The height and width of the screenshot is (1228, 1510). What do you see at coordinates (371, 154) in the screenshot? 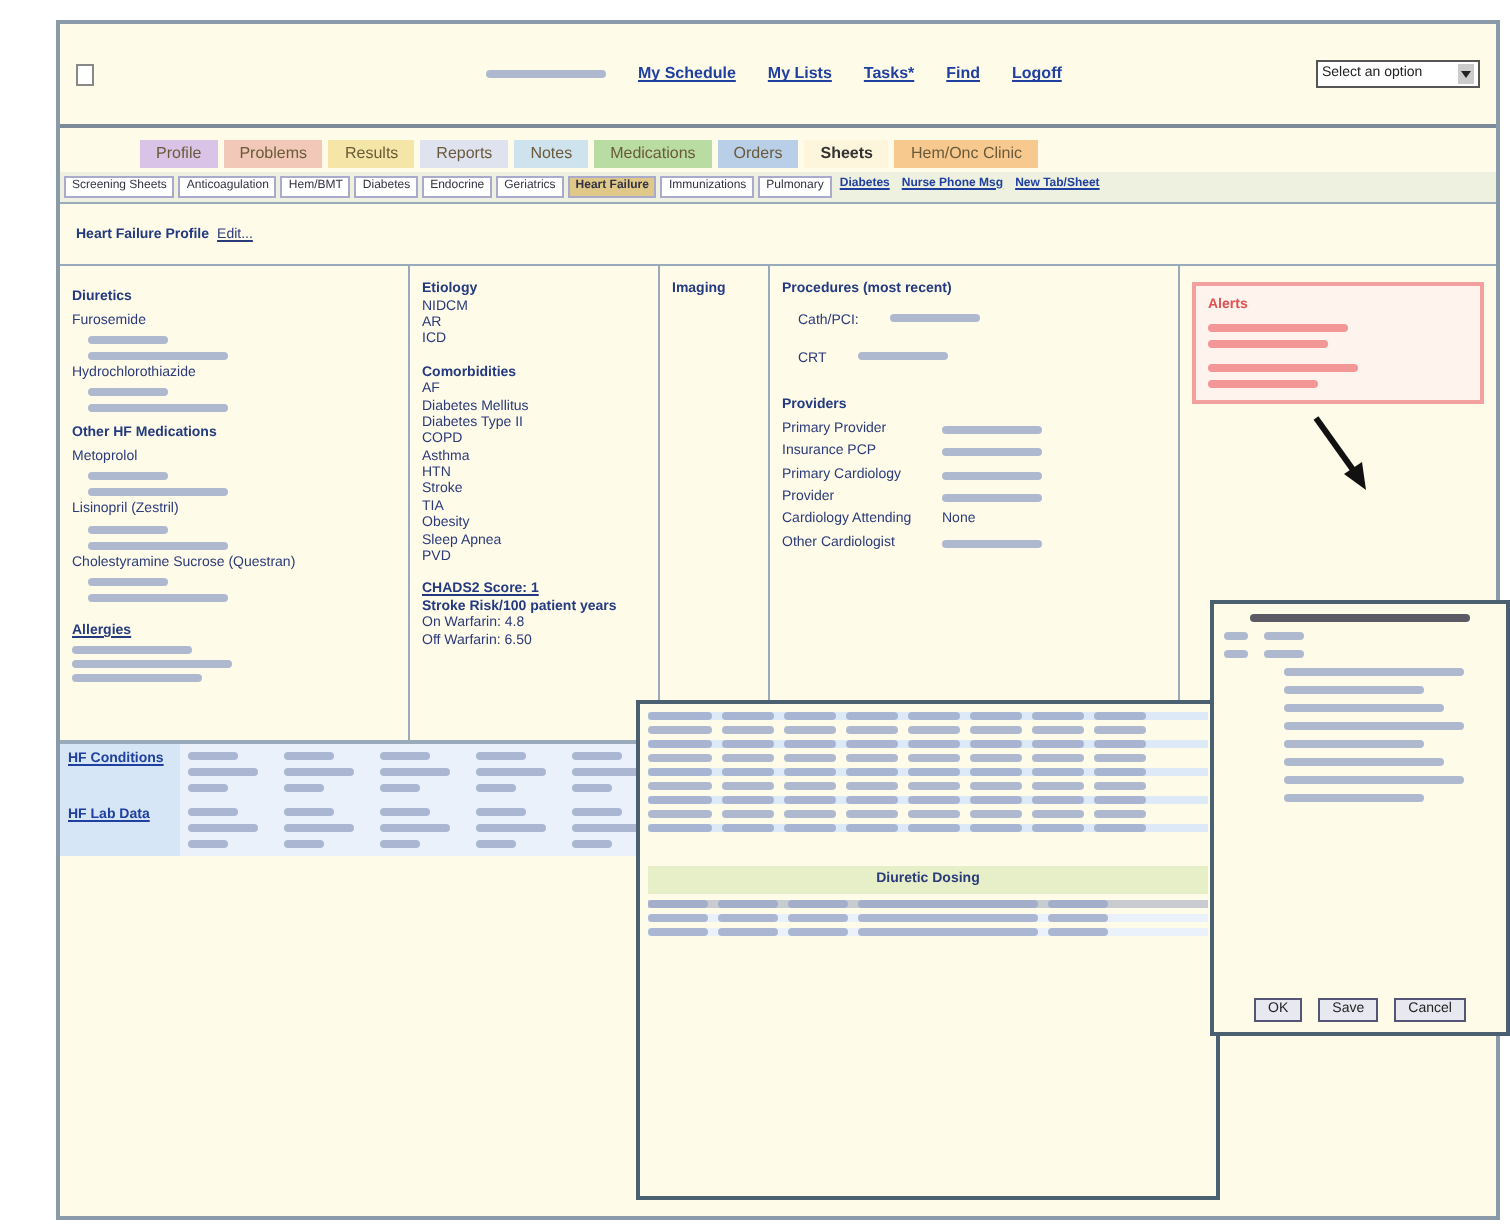
I see `tab: Results` at bounding box center [371, 154].